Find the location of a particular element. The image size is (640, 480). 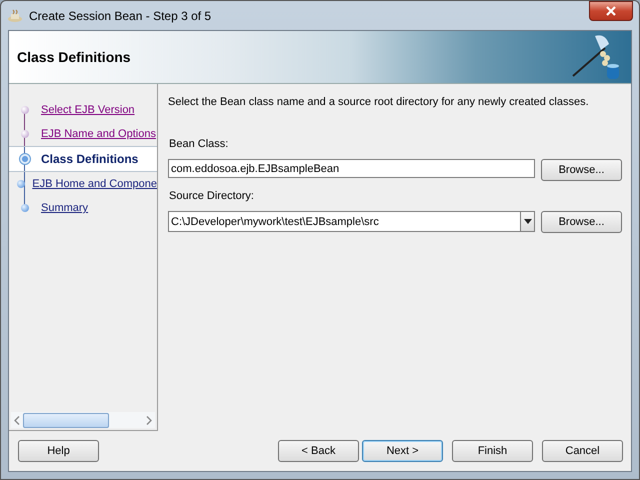

scrollbar-thumb is located at coordinates (66, 420).